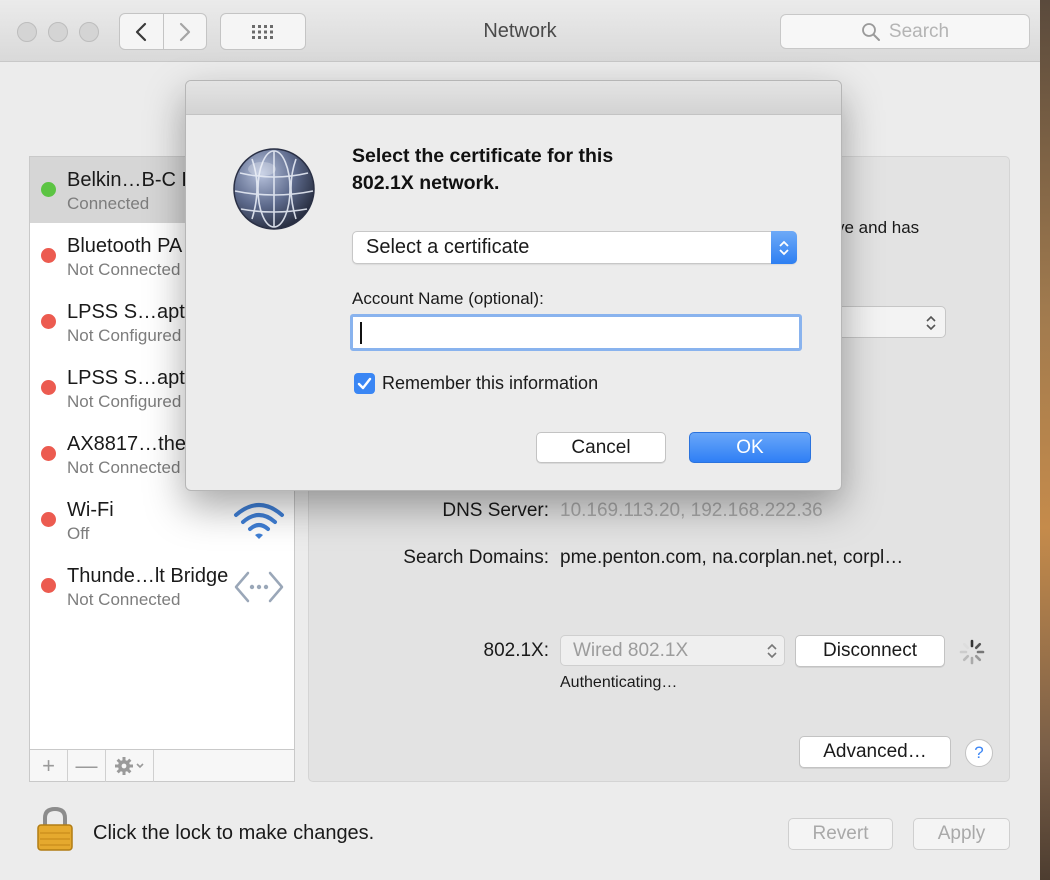  I want to click on sheet-title-bar, so click(513, 98).